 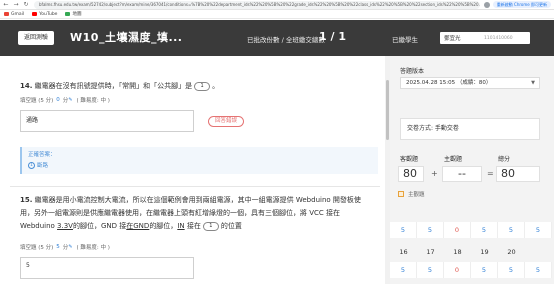 What do you see at coordinates (43, 166) in the screenshot?
I see `correct-answer-text: 斷路` at bounding box center [43, 166].